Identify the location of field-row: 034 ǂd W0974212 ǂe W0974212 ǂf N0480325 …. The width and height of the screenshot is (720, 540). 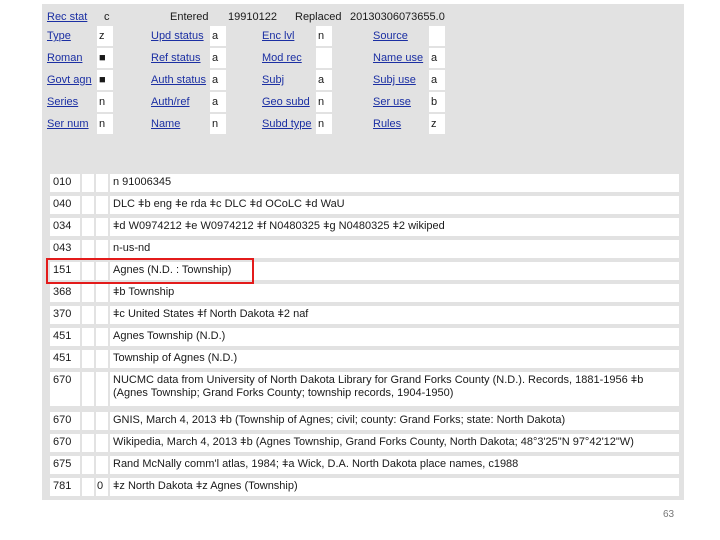
(364, 227).